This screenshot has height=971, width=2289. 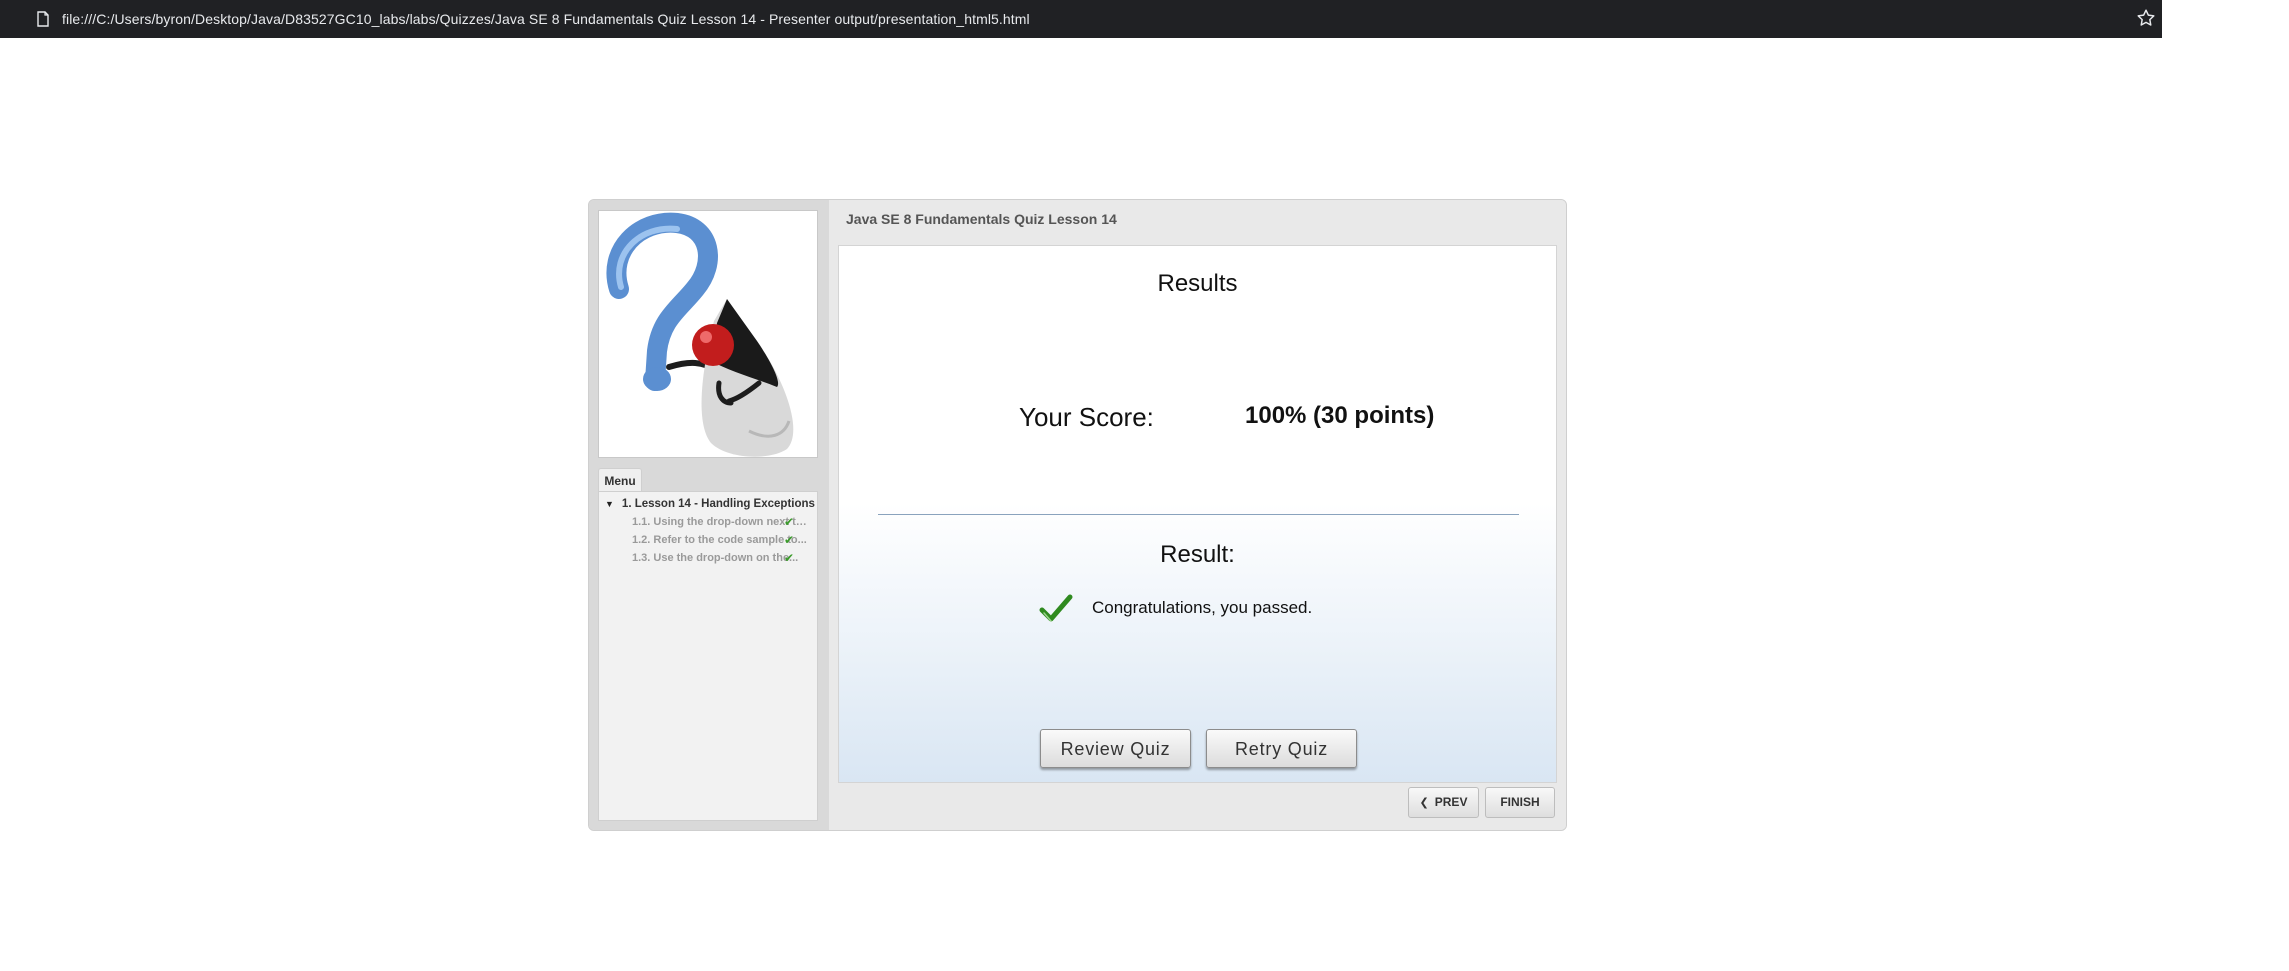 What do you see at coordinates (1202, 607) in the screenshot?
I see `pass-message: Congratulations, you passed.` at bounding box center [1202, 607].